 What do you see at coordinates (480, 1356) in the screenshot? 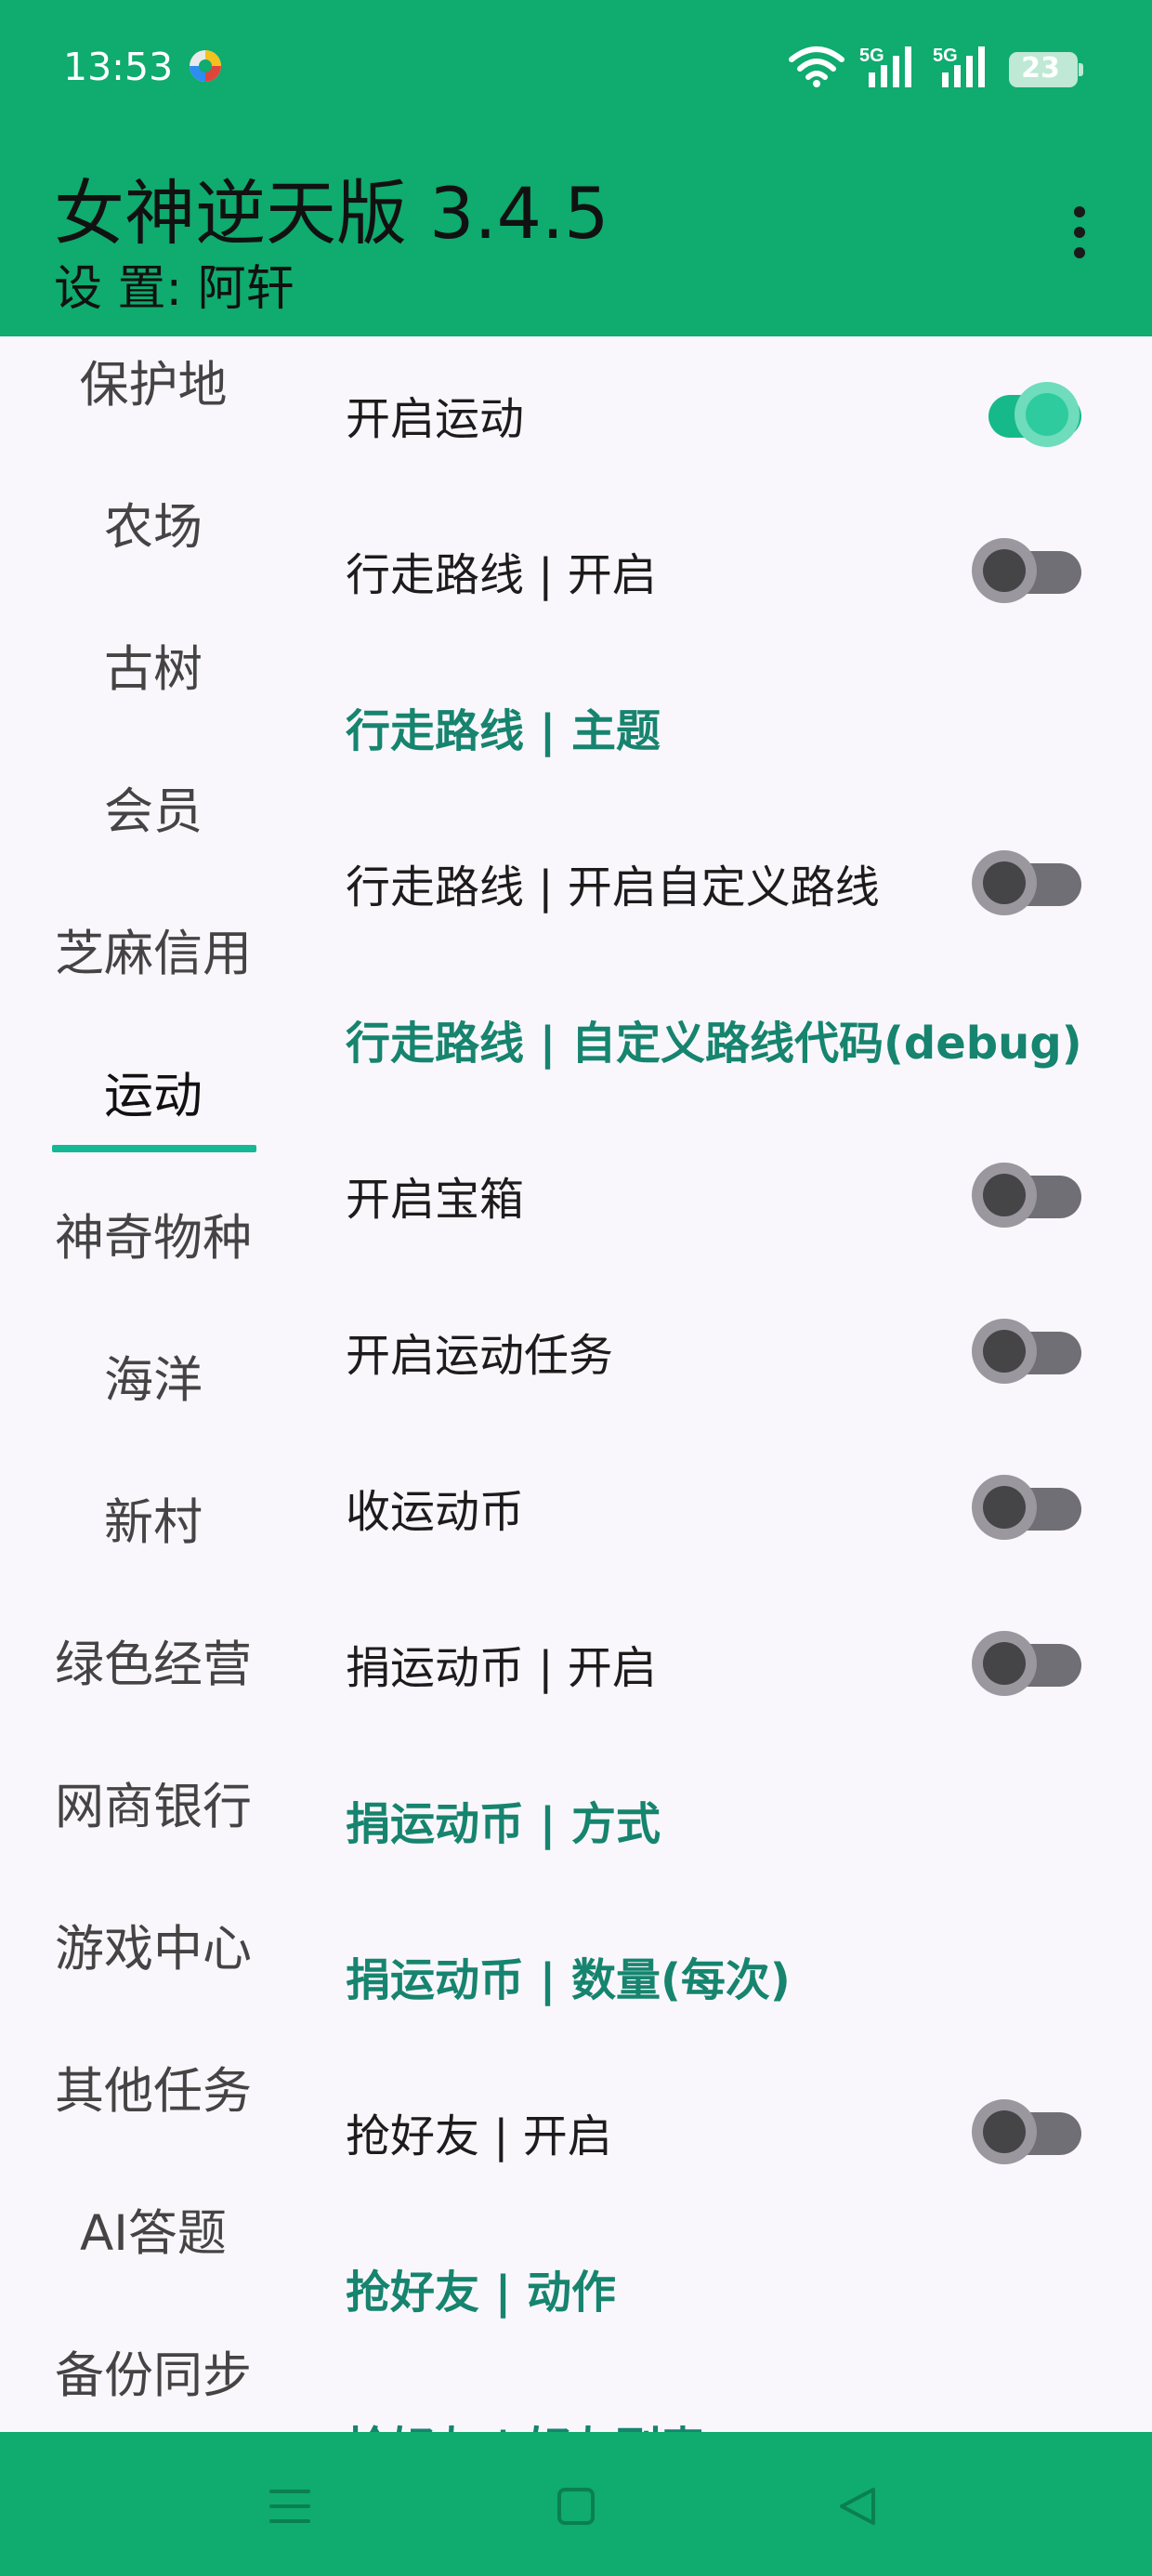
I see `setting-label: 开启运动任务` at bounding box center [480, 1356].